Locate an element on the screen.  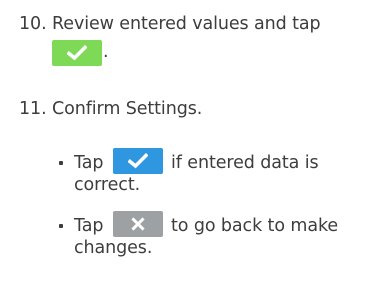
bullet-text-cont: changes. is located at coordinates (113, 248).